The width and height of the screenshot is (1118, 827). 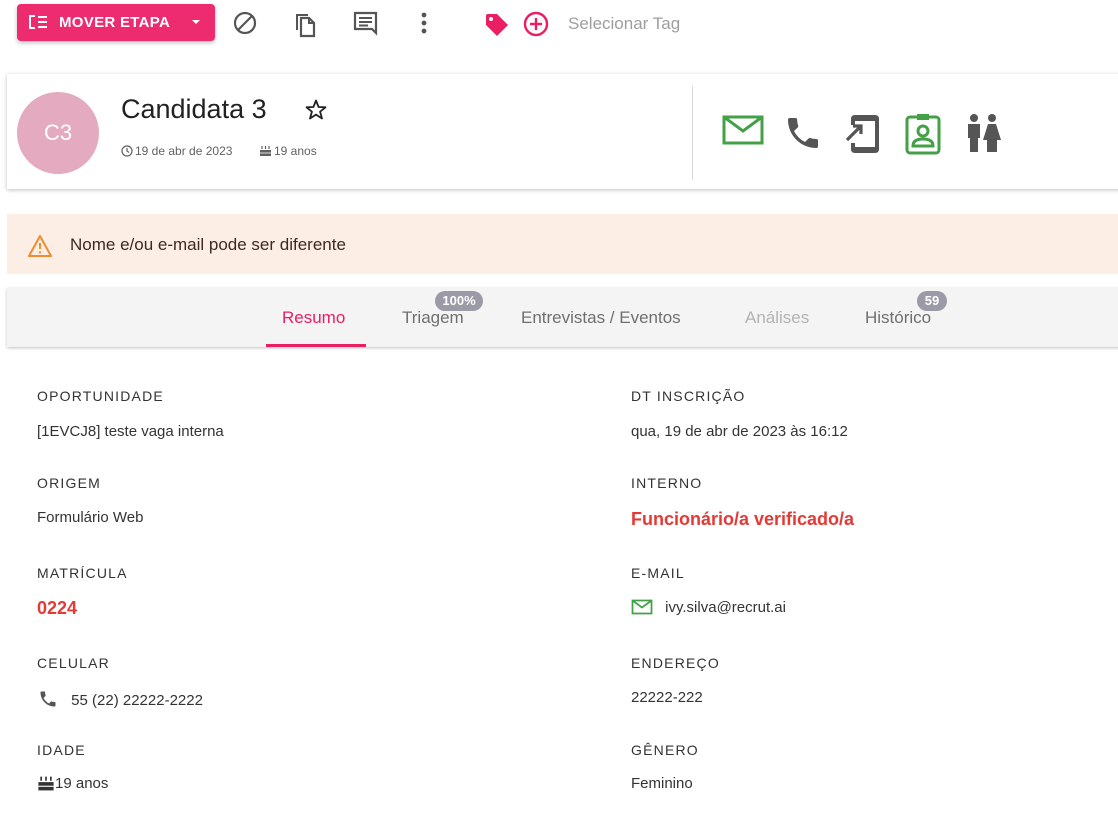 What do you see at coordinates (196, 24) in the screenshot?
I see `caret-down-icon` at bounding box center [196, 24].